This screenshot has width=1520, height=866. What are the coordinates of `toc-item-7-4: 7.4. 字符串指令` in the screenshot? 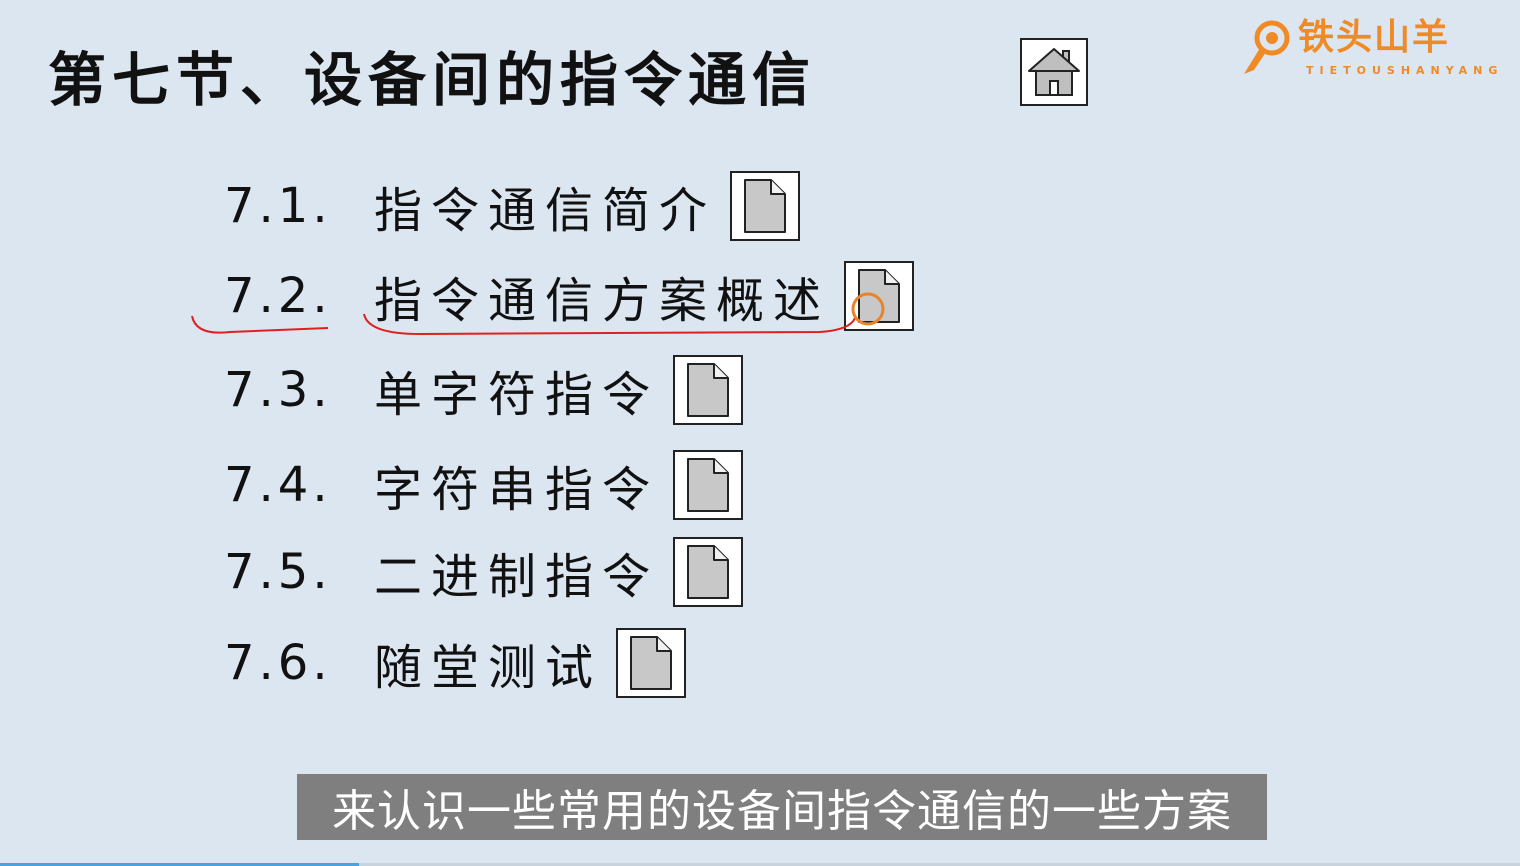 It's located at (484, 485).